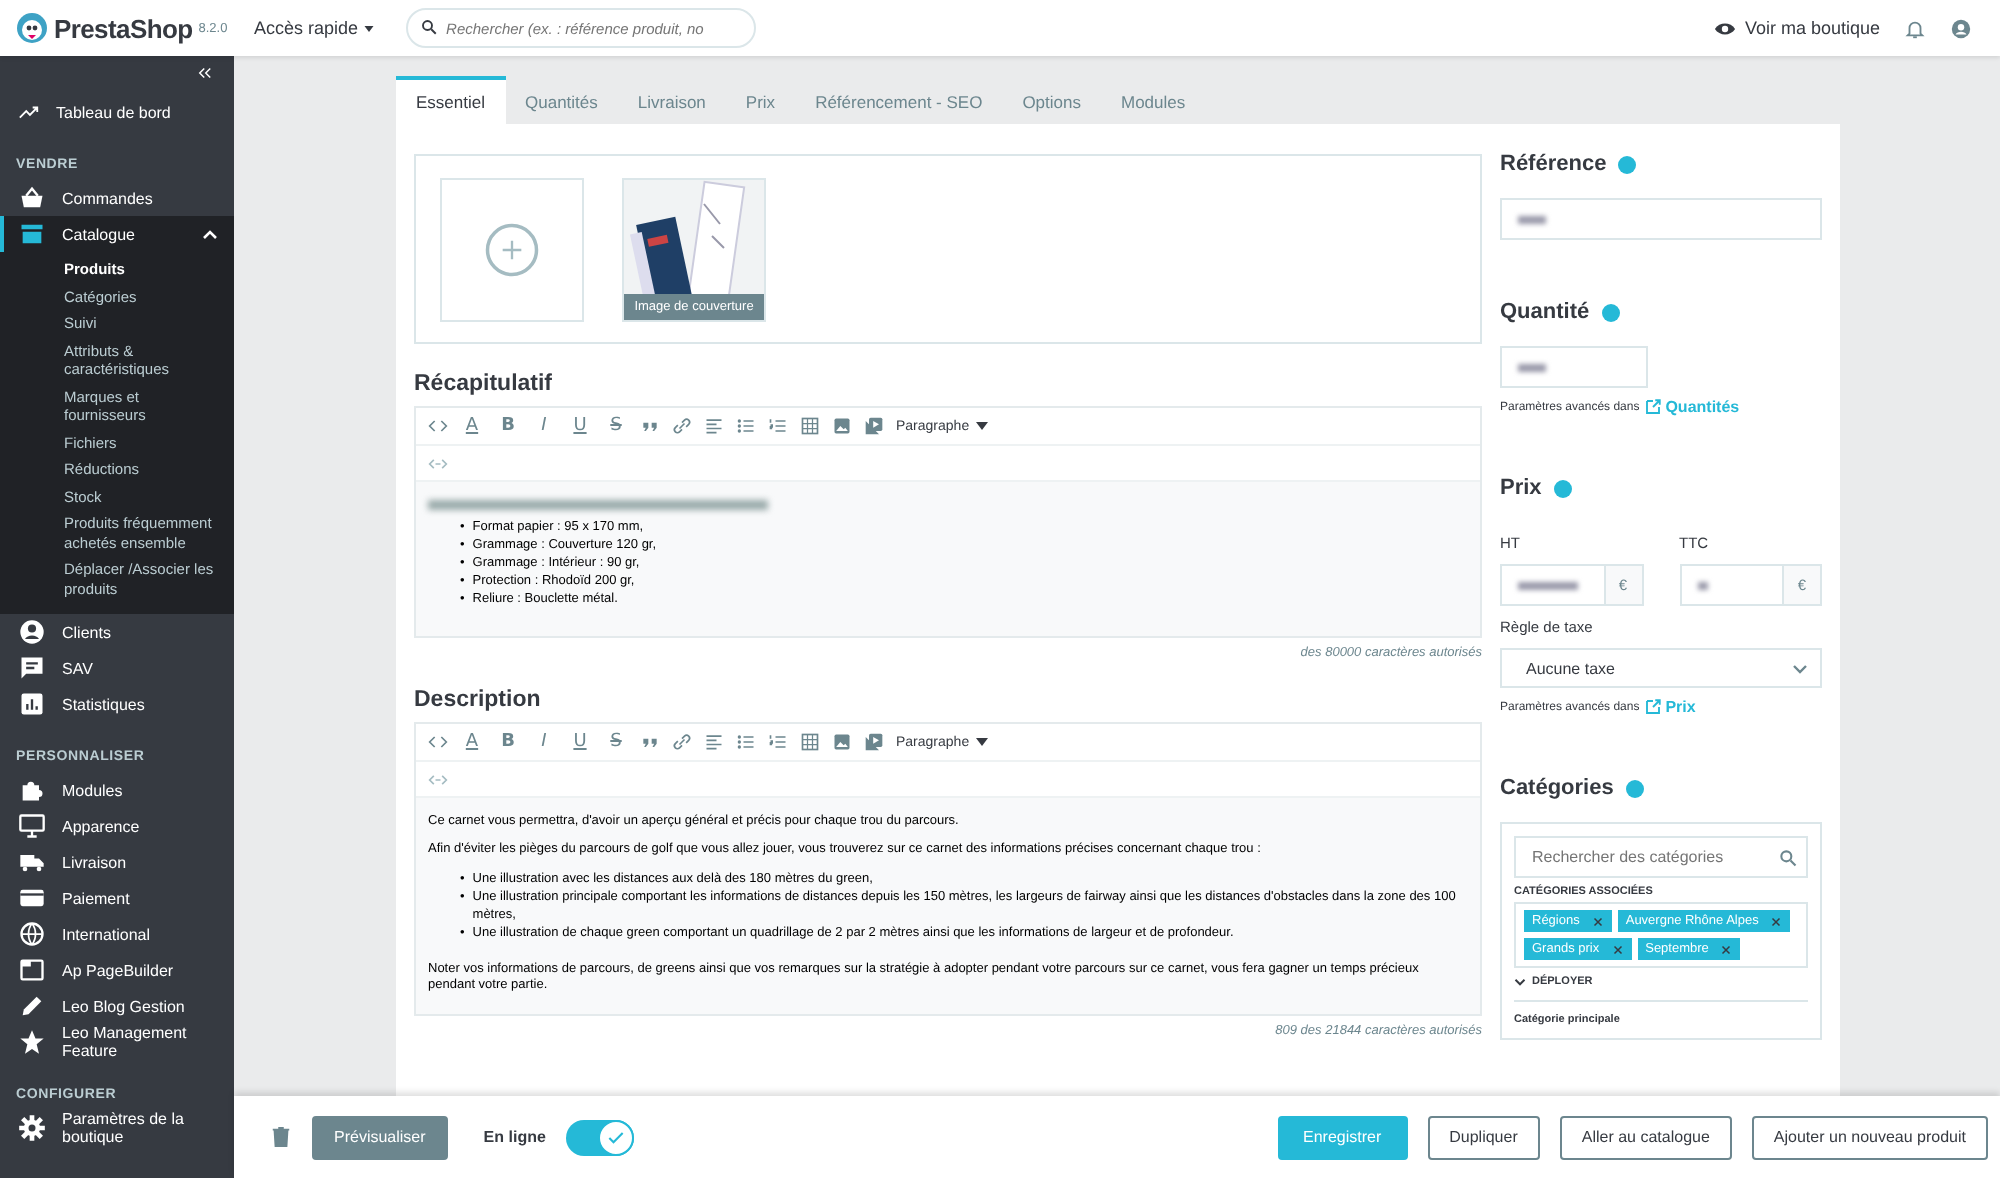 Image resolution: width=2000 pixels, height=1178 pixels. What do you see at coordinates (32, 970) in the screenshot?
I see `window-icon` at bounding box center [32, 970].